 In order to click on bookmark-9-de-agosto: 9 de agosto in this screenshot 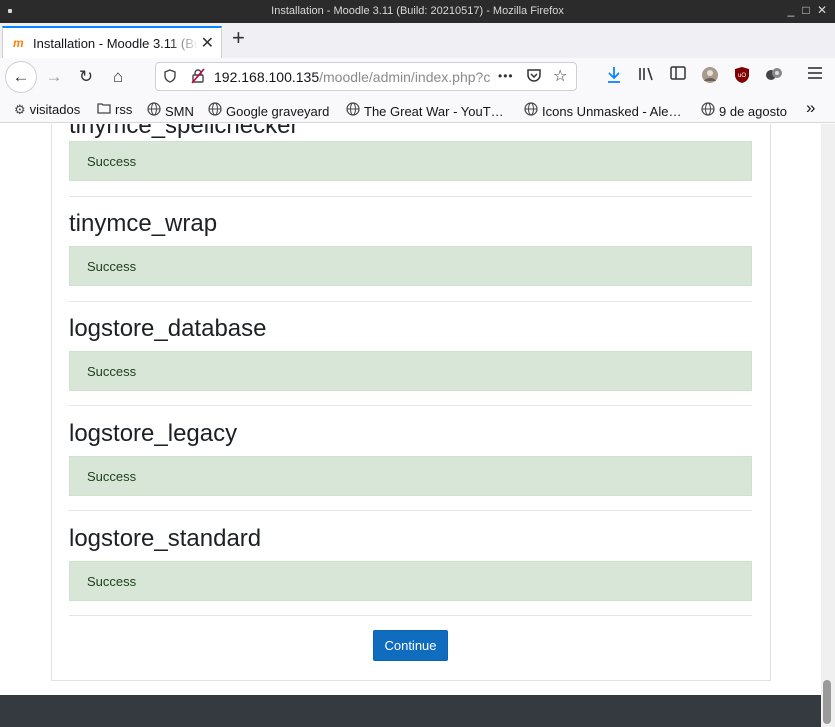, I will do `click(744, 110)`.